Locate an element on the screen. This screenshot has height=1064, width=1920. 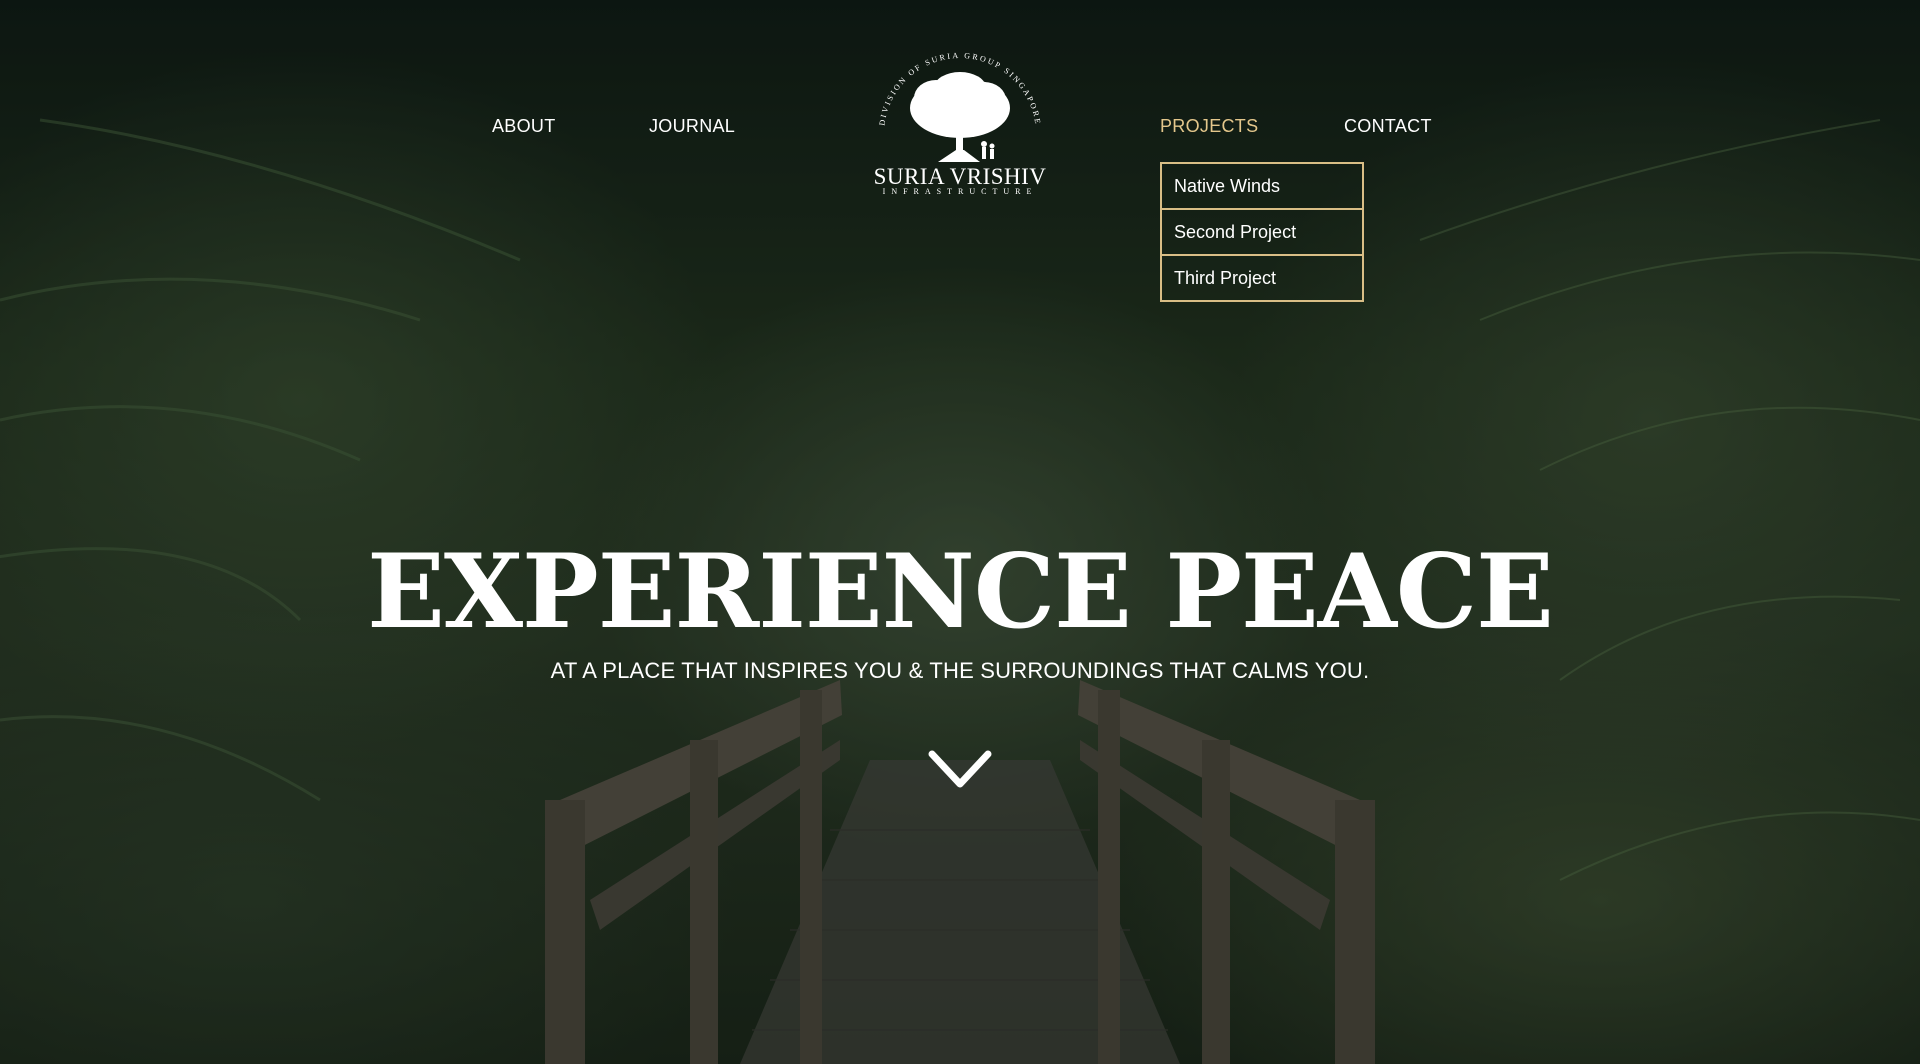
nav-journal: JOURNAL is located at coordinates (692, 126).